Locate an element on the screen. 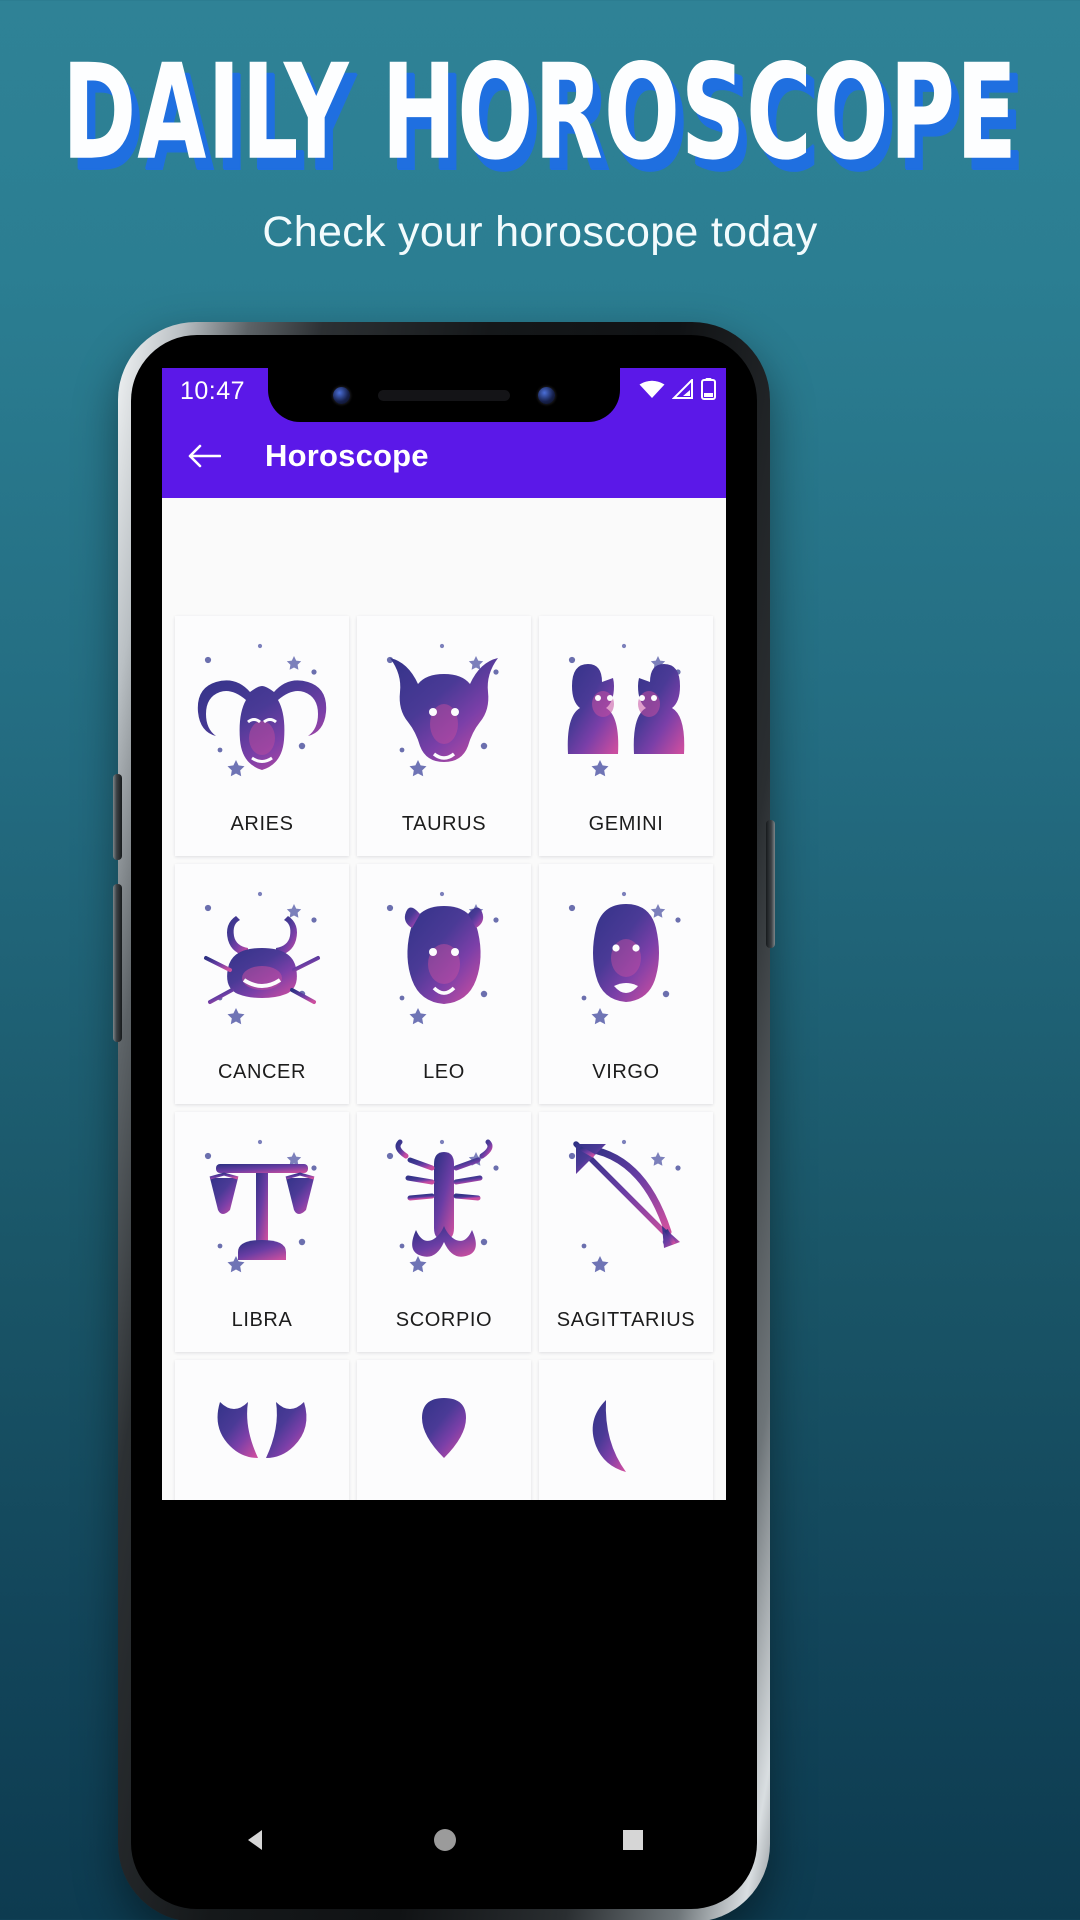 This screenshot has height=1920, width=1080. power-button is located at coordinates (770, 884).